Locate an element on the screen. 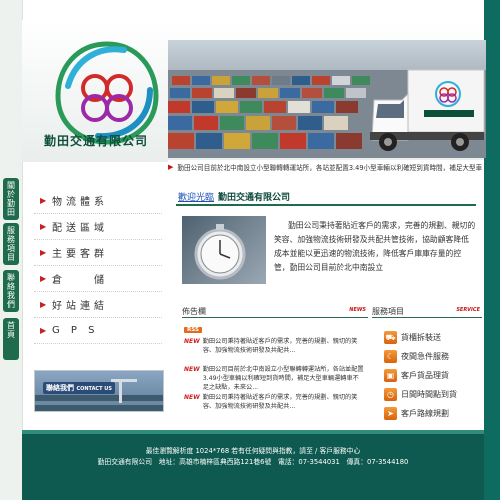 The height and width of the screenshot is (500, 500). contact-us-banner: 聯絡我們 CONTACT US is located at coordinates (99, 391).